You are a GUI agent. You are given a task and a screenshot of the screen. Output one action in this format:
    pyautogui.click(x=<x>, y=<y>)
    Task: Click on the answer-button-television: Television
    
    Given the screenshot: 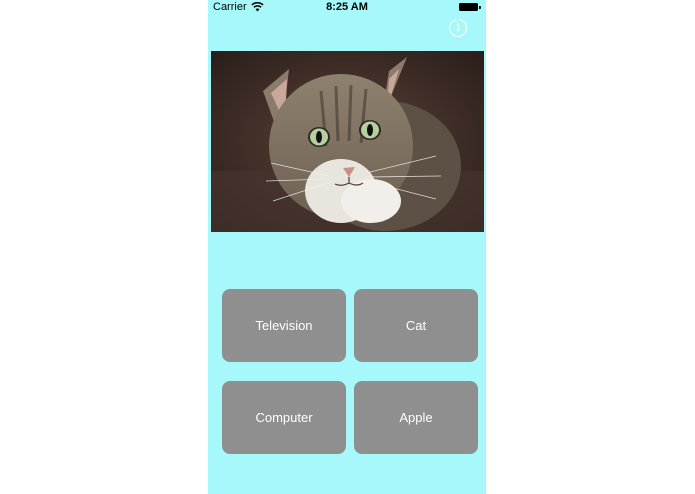 What is the action you would take?
    pyautogui.click(x=284, y=325)
    